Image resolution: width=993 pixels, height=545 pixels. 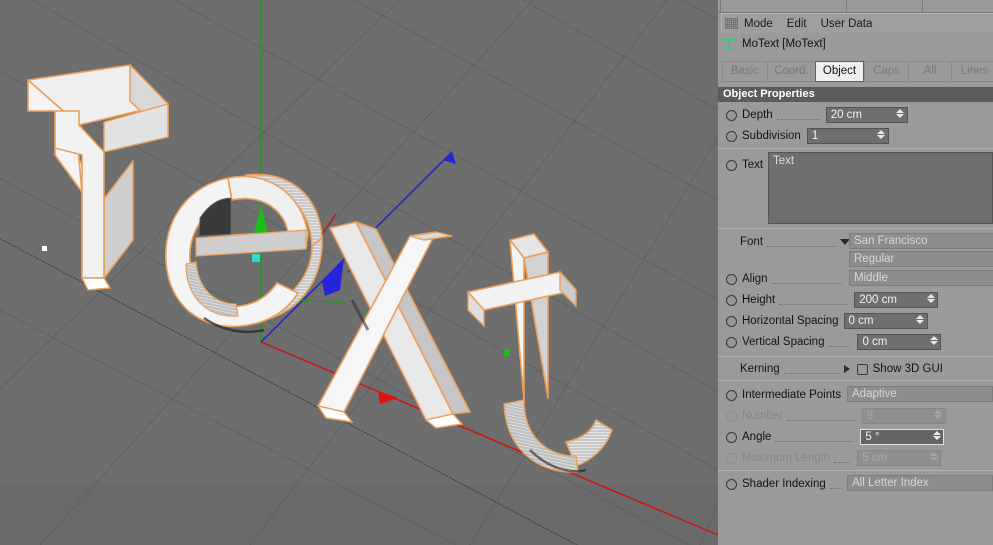 What do you see at coordinates (815, 136) in the screenshot?
I see `value-subdivision: 1` at bounding box center [815, 136].